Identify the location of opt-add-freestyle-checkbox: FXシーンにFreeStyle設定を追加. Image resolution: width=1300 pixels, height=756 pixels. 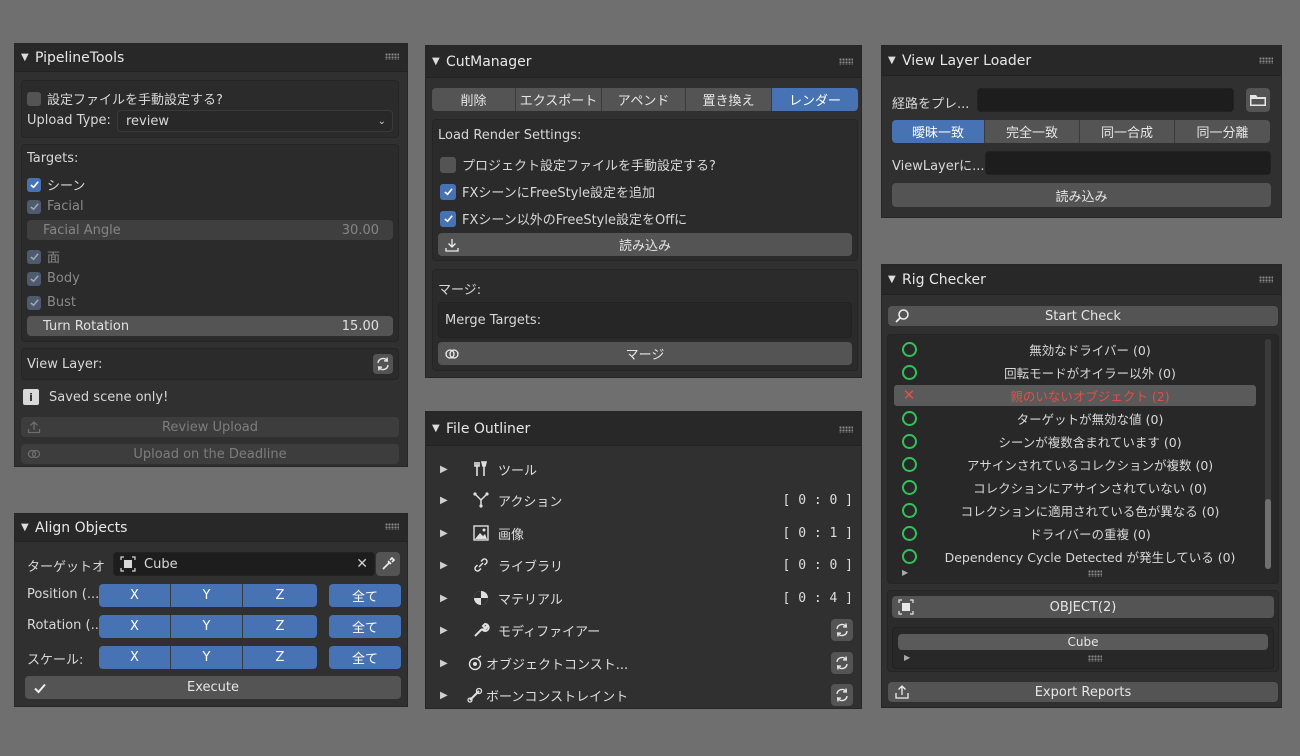
(547, 191).